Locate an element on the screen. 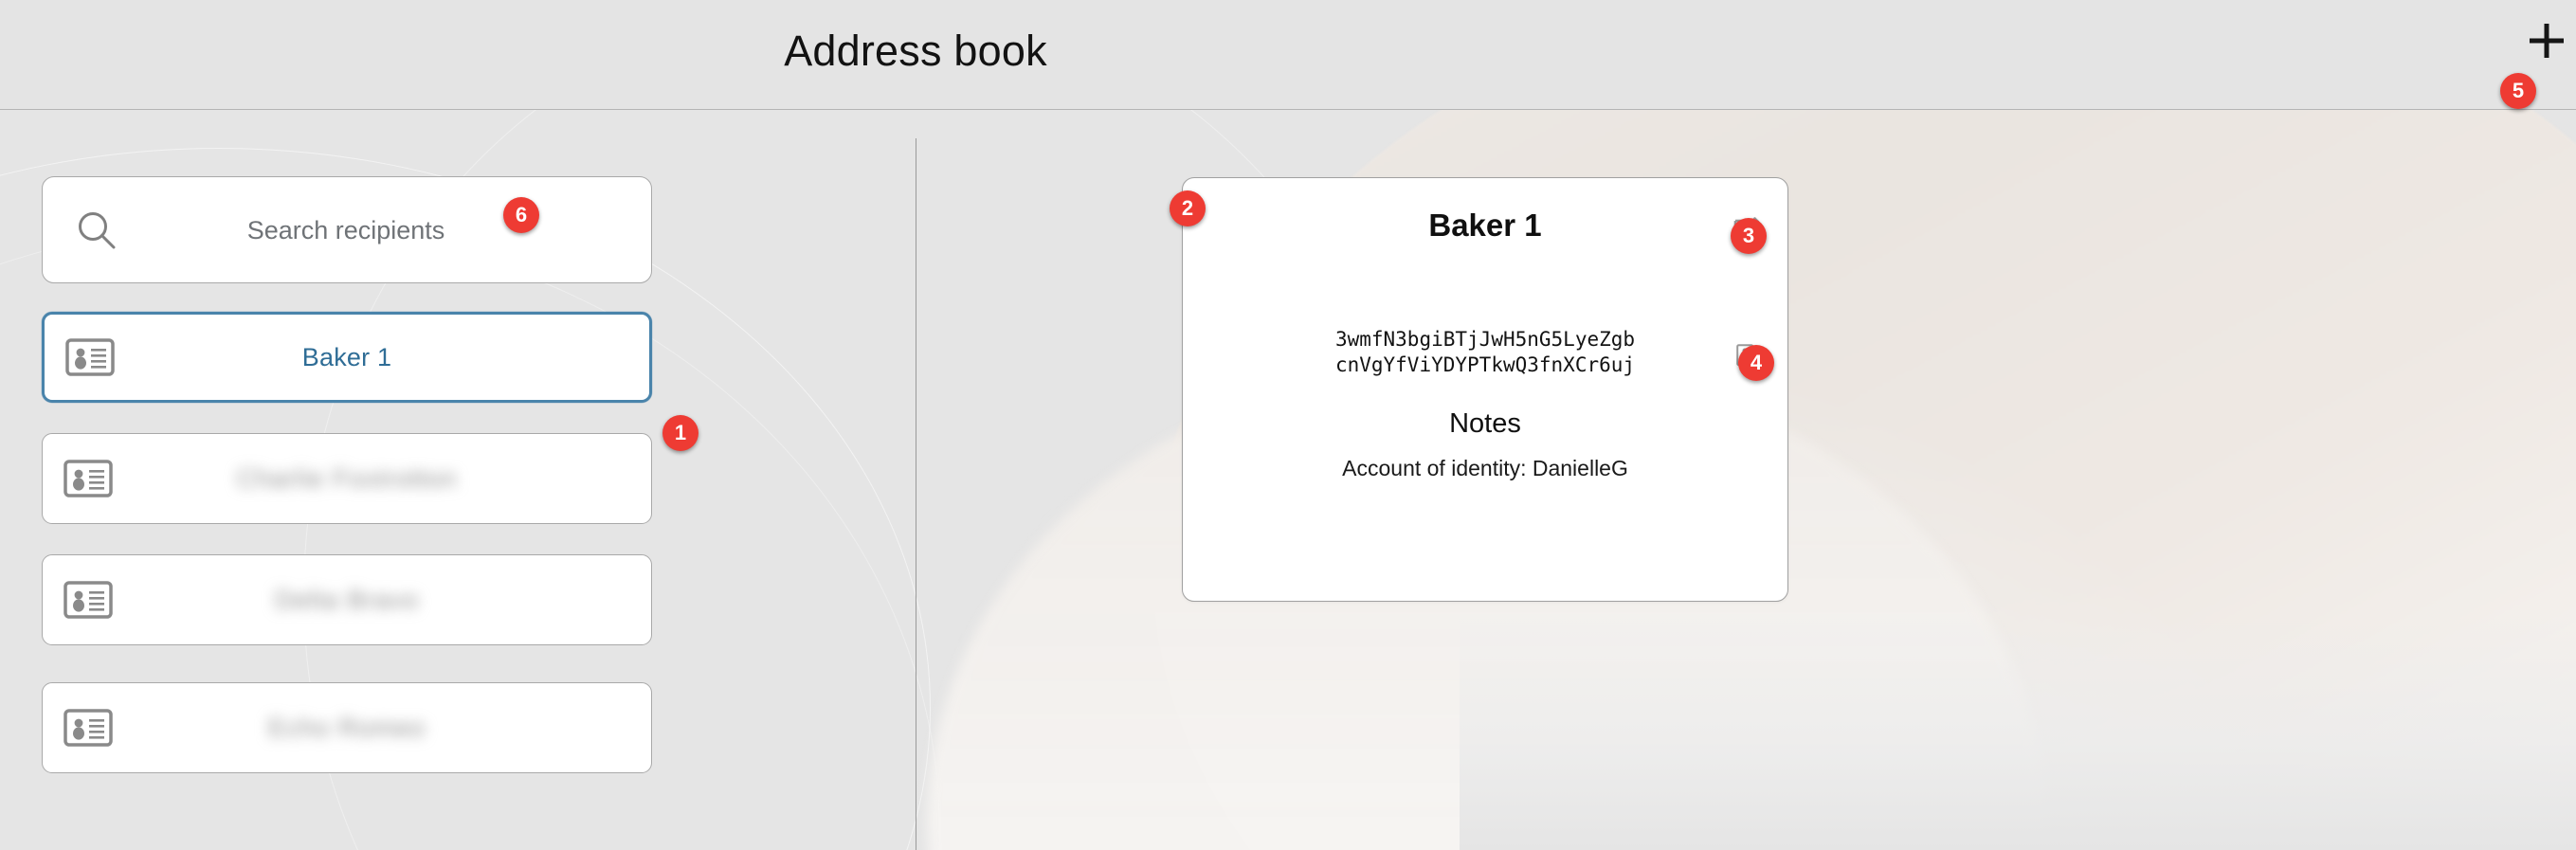  annotation-badge-6: 6 is located at coordinates (521, 215).